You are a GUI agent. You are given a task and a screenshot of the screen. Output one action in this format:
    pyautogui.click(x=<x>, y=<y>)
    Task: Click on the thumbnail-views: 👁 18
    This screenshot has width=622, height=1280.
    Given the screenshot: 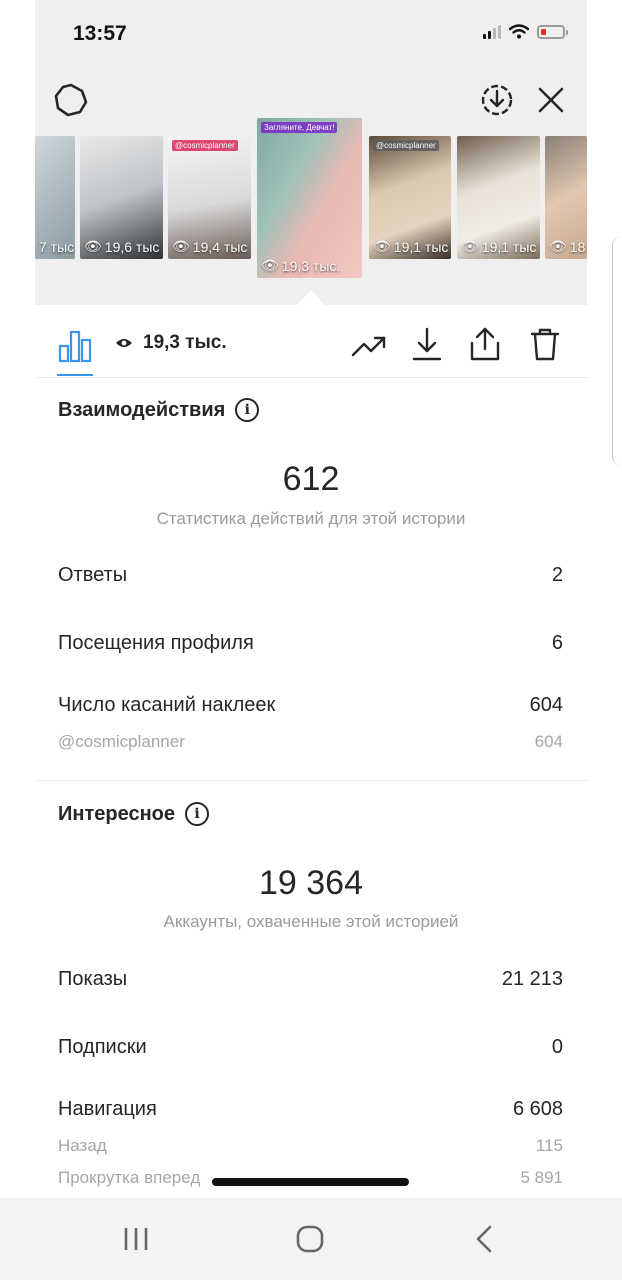 What is the action you would take?
    pyautogui.click(x=567, y=246)
    